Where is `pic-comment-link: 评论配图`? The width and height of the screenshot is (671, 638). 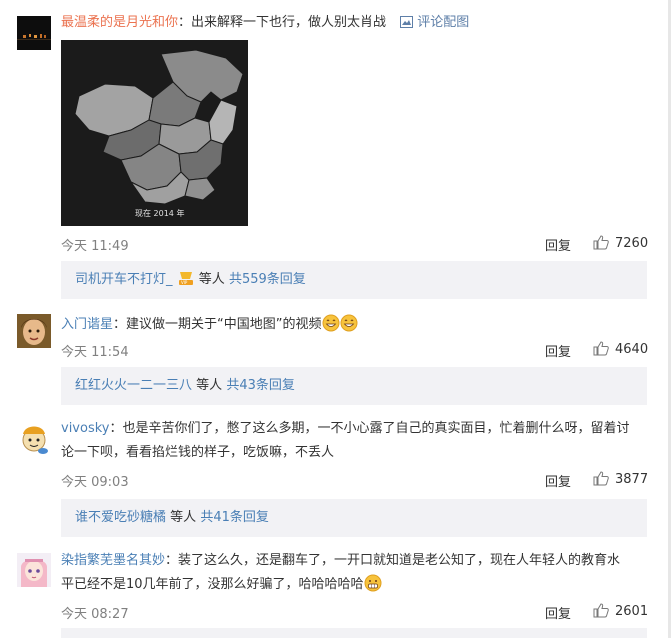
pic-comment-link: 评论配图 is located at coordinates (434, 22).